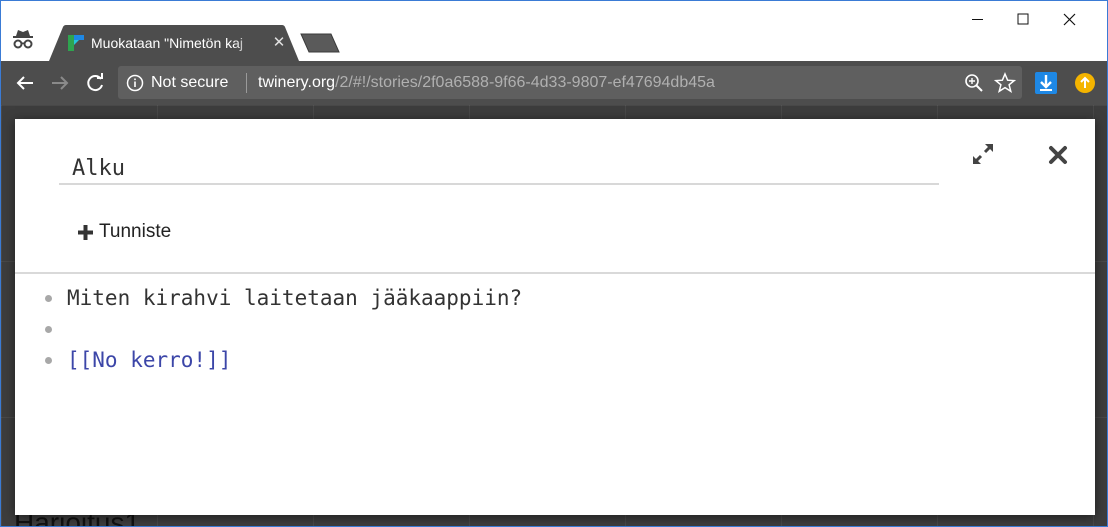 The height and width of the screenshot is (527, 1108). I want to click on plus-icon, so click(85, 232).